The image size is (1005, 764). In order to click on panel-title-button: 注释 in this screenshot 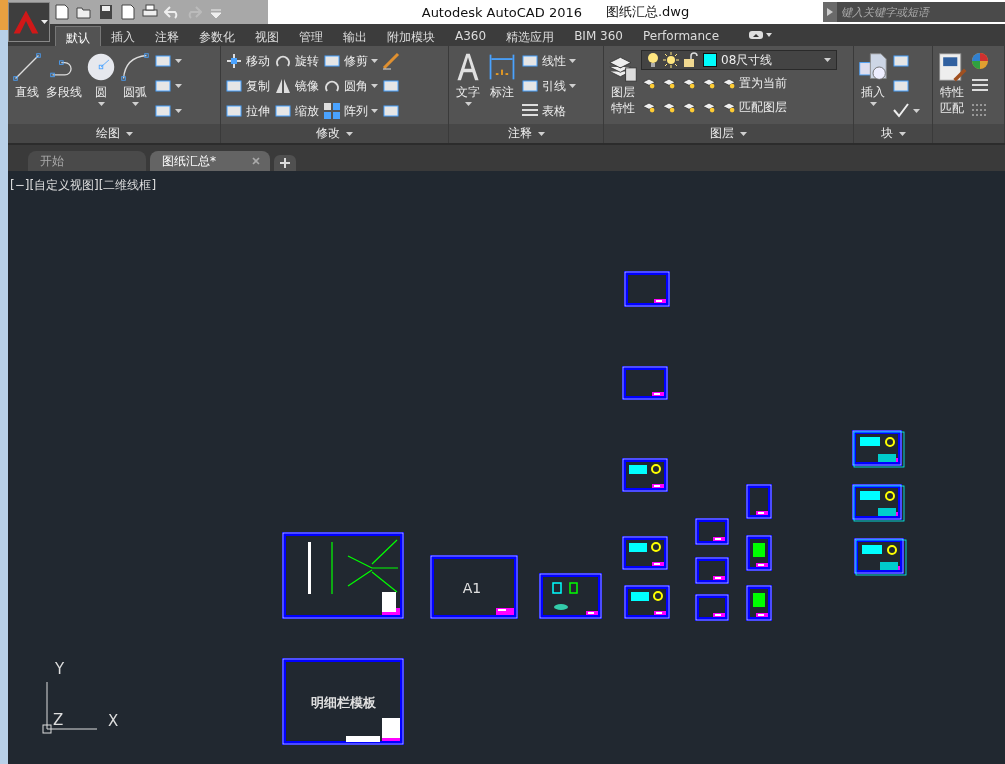, I will do `click(526, 133)`.